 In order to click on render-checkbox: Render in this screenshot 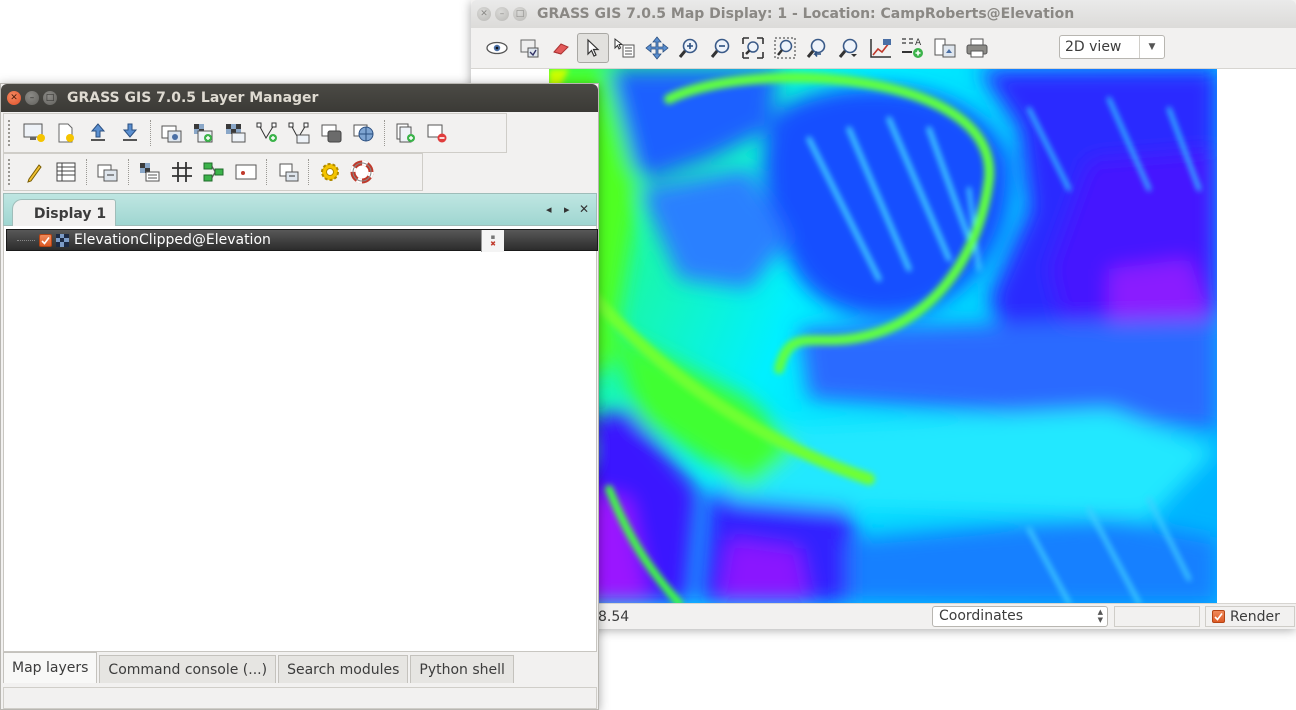, I will do `click(1250, 616)`.